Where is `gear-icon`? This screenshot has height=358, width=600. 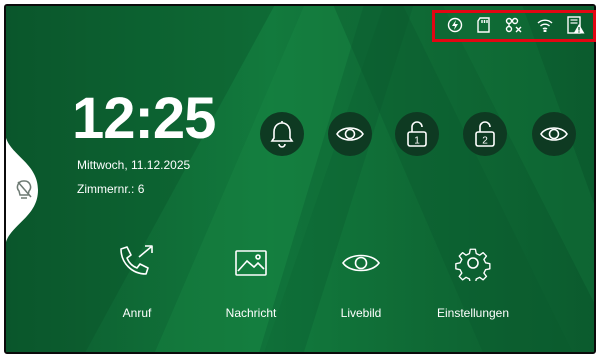
gear-icon is located at coordinates (473, 264).